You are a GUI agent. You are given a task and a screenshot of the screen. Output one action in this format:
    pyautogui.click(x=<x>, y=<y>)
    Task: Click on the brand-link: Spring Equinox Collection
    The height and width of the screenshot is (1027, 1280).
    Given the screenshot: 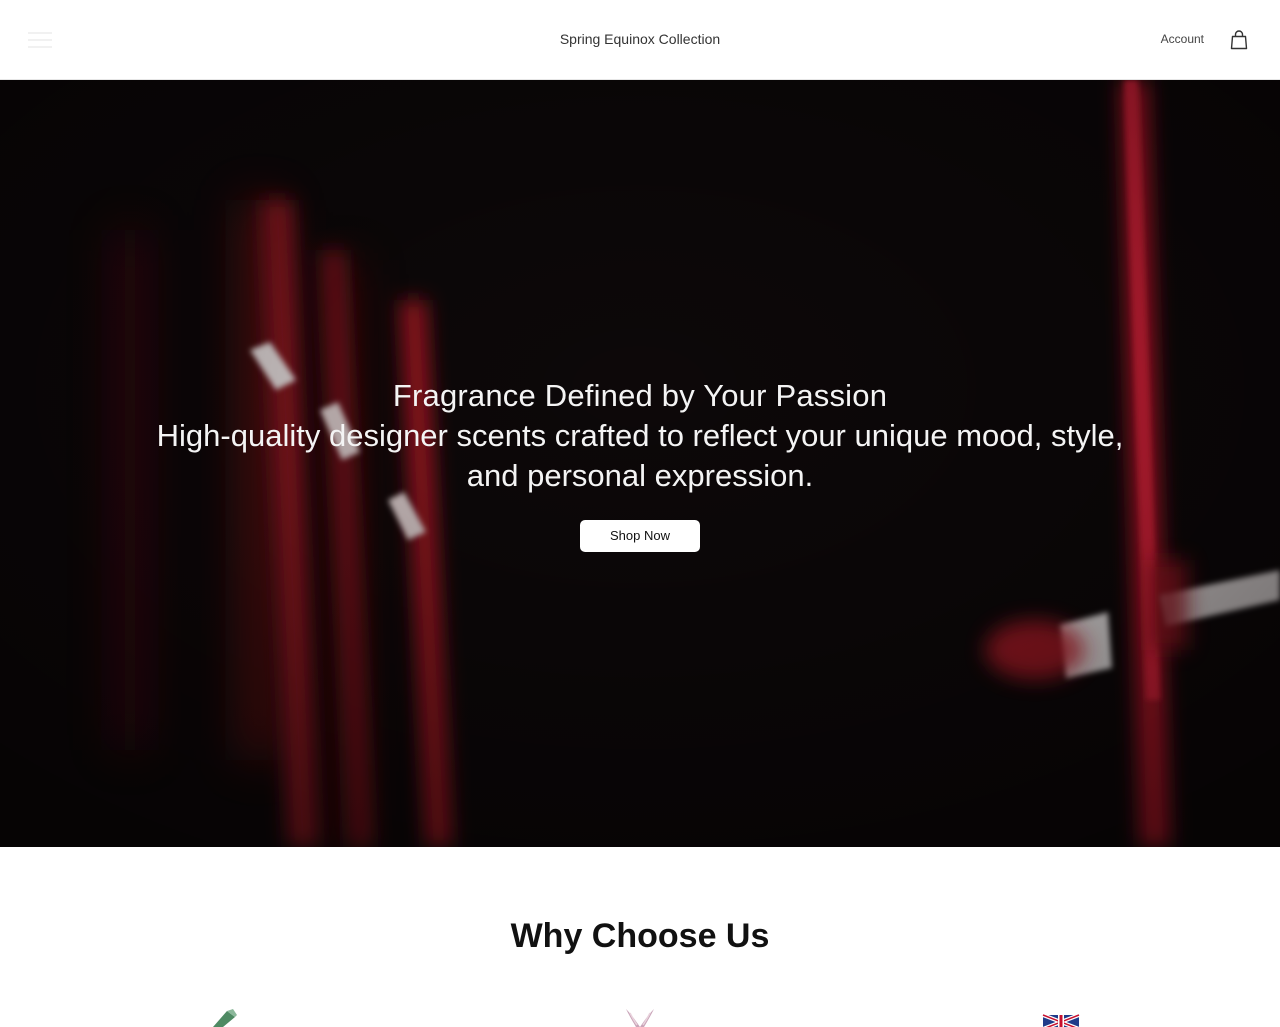 What is the action you would take?
    pyautogui.click(x=640, y=39)
    